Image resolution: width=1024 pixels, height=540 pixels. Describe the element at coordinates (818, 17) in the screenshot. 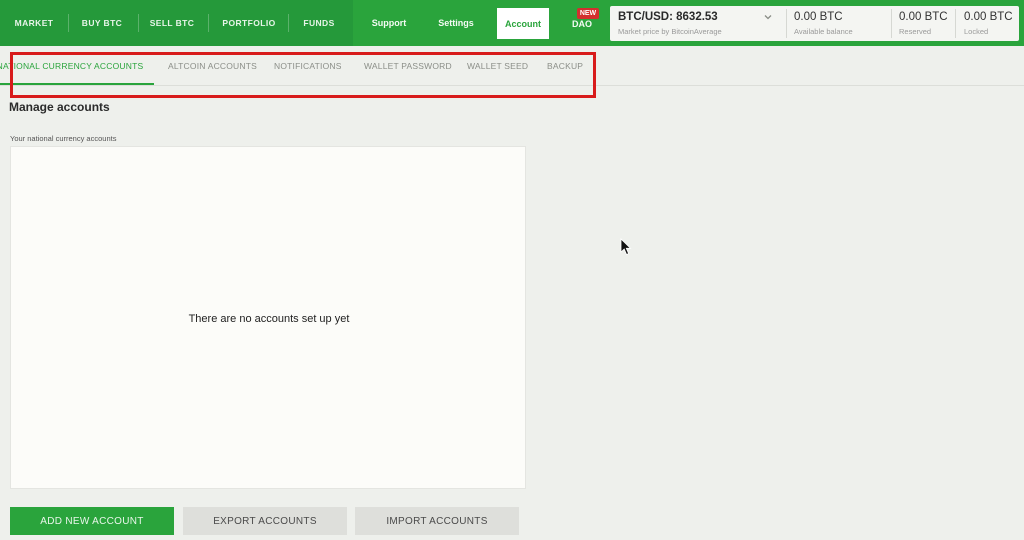

I see `available-balance-value: 0.00 BTC` at that location.